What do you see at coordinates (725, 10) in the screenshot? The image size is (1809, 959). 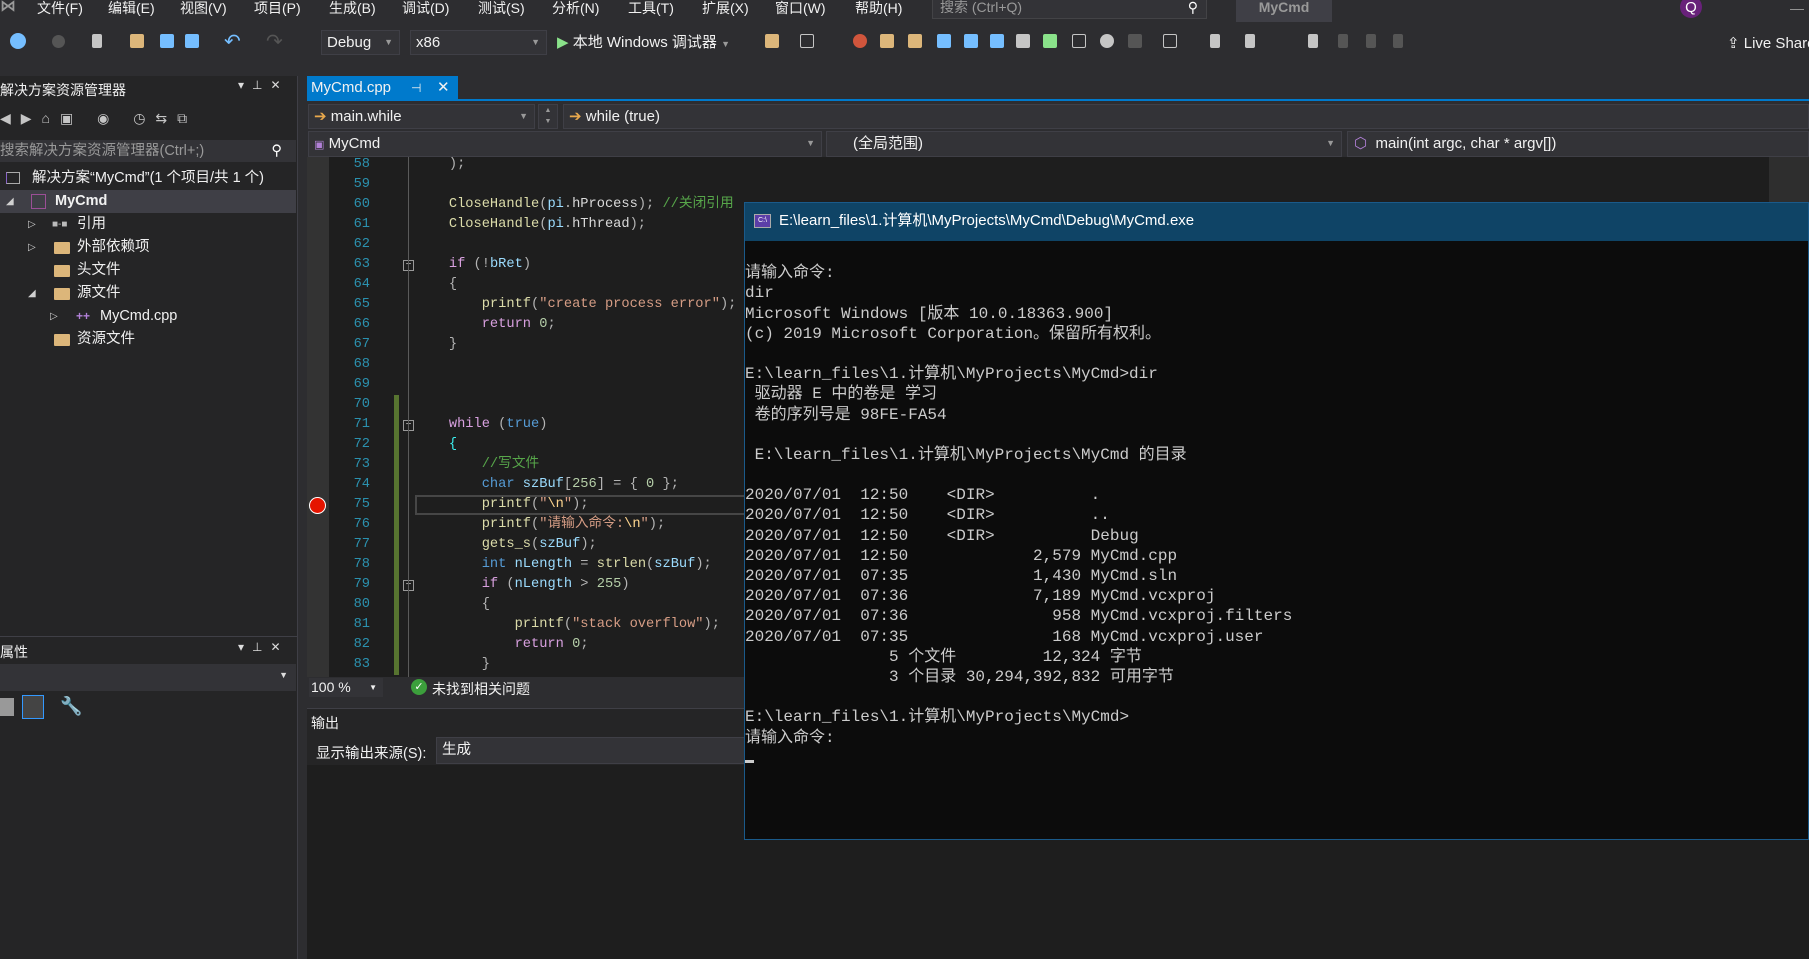 I see `menu-extensions: 扩展(X)` at bounding box center [725, 10].